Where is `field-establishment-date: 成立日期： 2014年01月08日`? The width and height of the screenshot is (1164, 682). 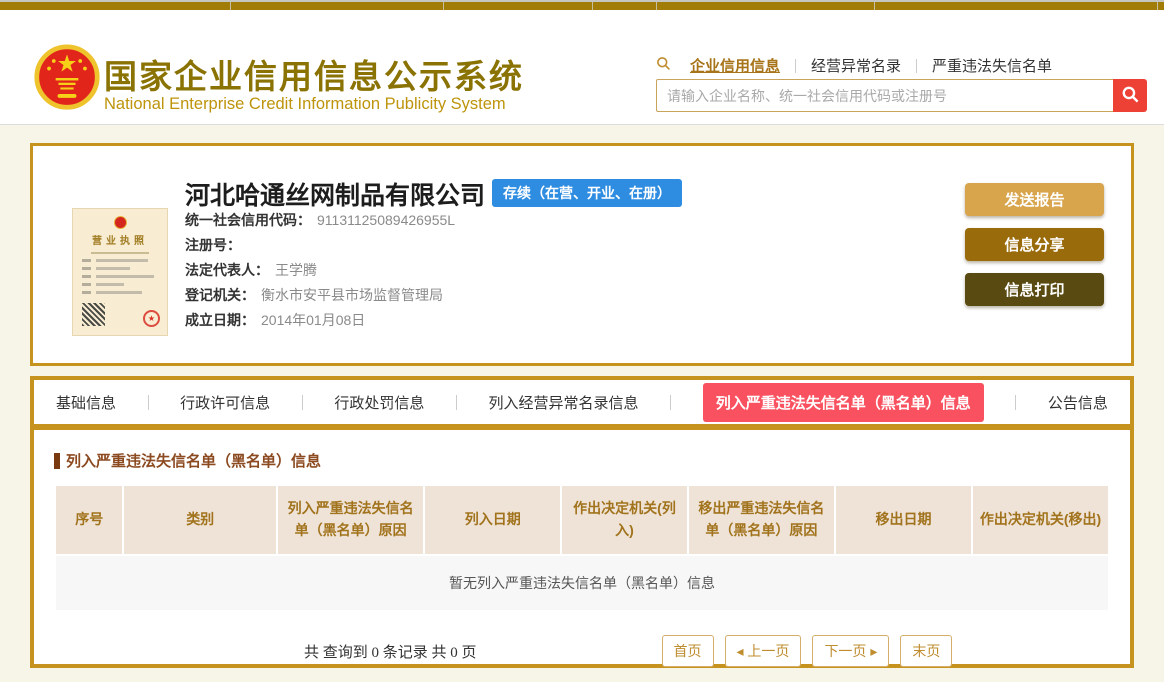
field-establishment-date: 成立日期： 2014年01月08日 is located at coordinates (320, 322).